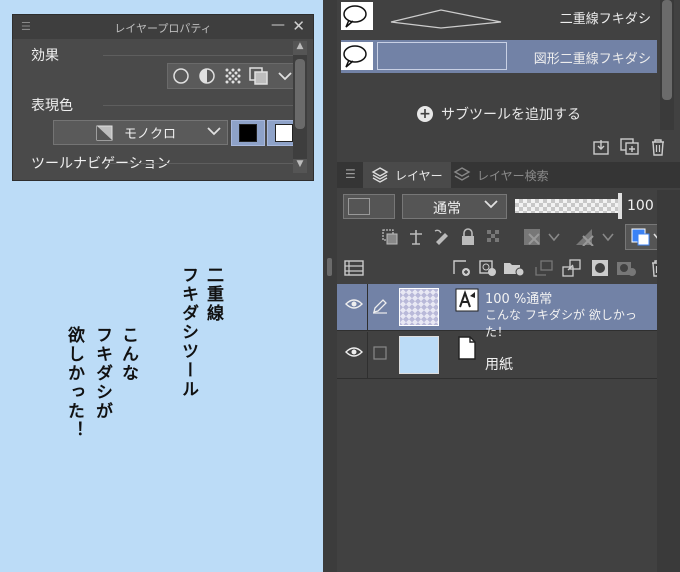 The height and width of the screenshot is (572, 680). What do you see at coordinates (167, 55) in the screenshot?
I see `effect-label: 効果` at bounding box center [167, 55].